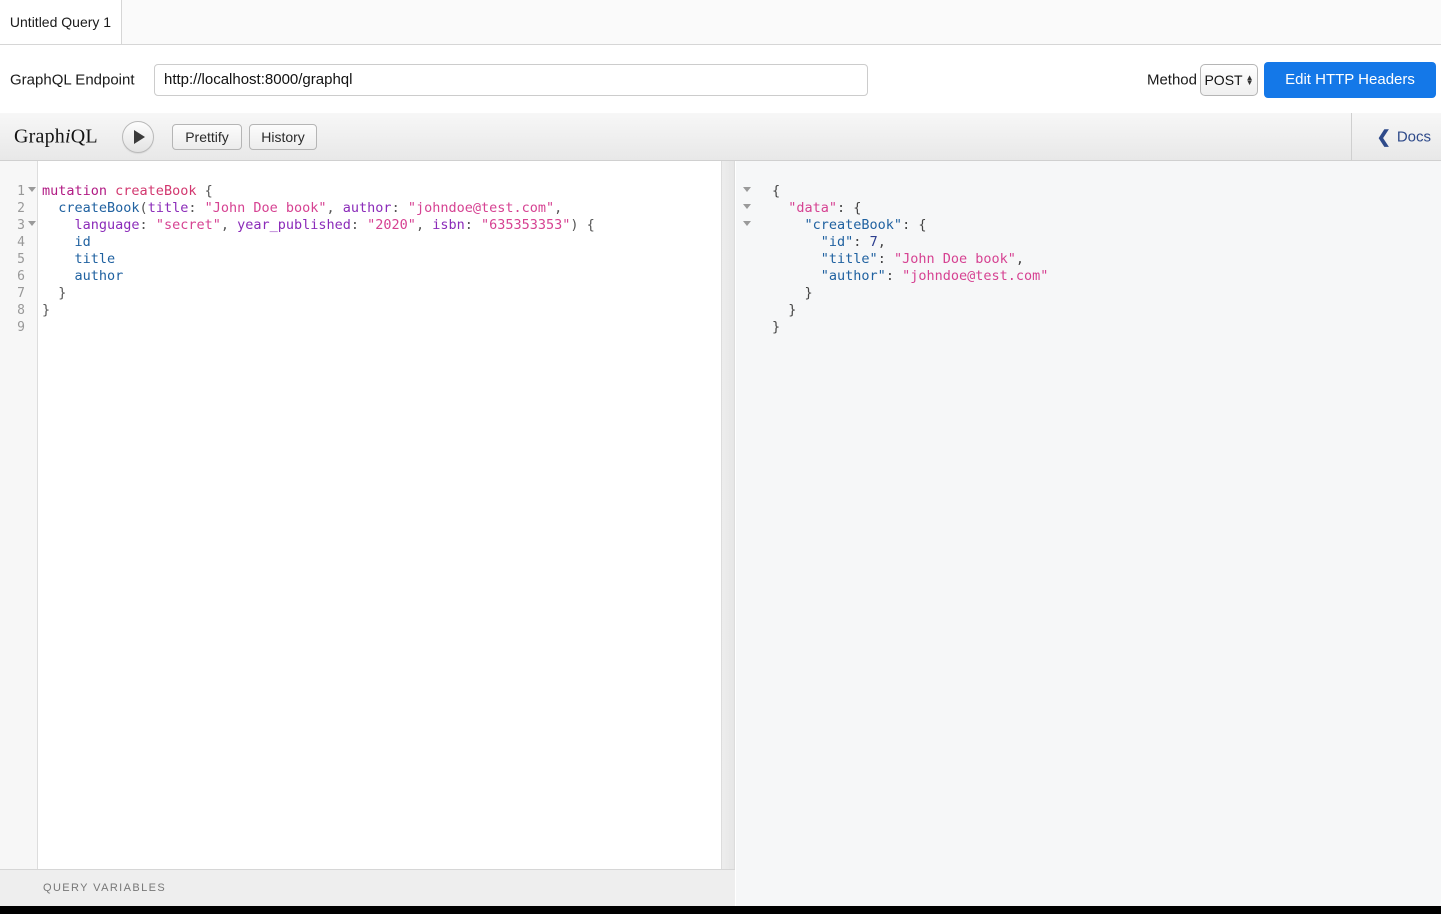 The height and width of the screenshot is (914, 1441). What do you see at coordinates (21, 242) in the screenshot?
I see `line-number: 4` at bounding box center [21, 242].